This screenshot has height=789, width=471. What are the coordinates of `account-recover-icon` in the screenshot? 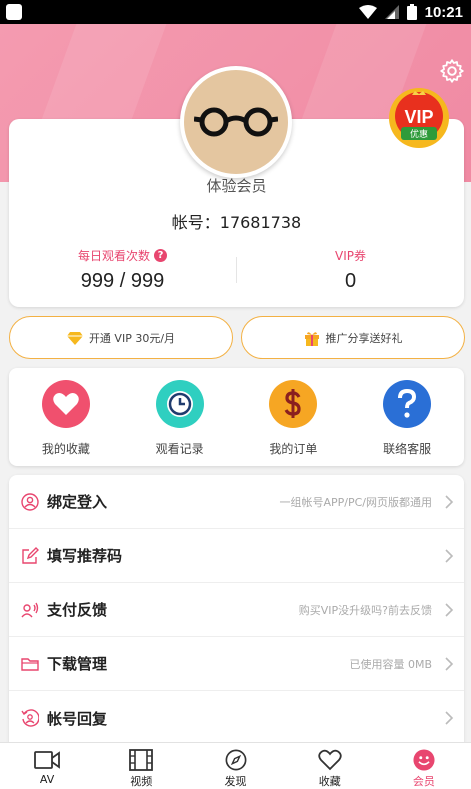 It's located at (30, 718).